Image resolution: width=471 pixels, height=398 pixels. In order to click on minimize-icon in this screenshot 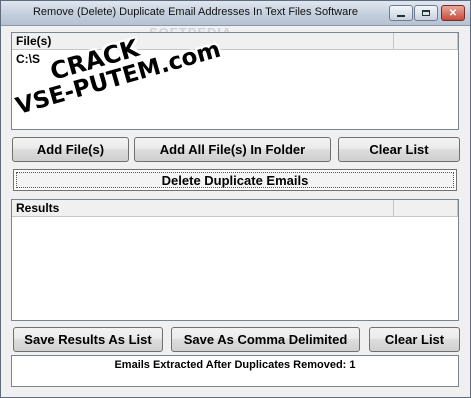, I will do `click(401, 16)`.